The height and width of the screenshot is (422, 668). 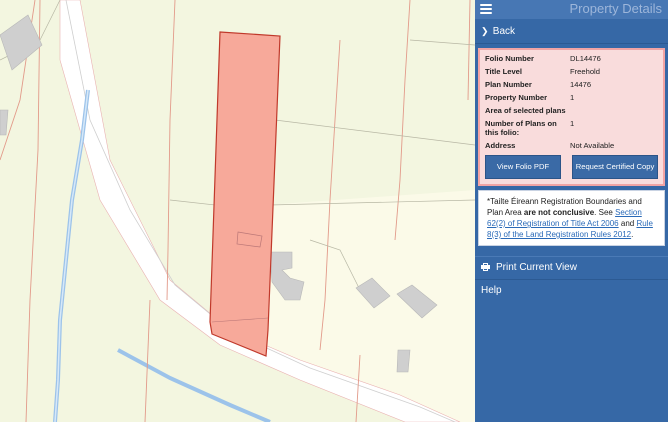 I want to click on detail-value: DL14476, so click(x=585, y=58).